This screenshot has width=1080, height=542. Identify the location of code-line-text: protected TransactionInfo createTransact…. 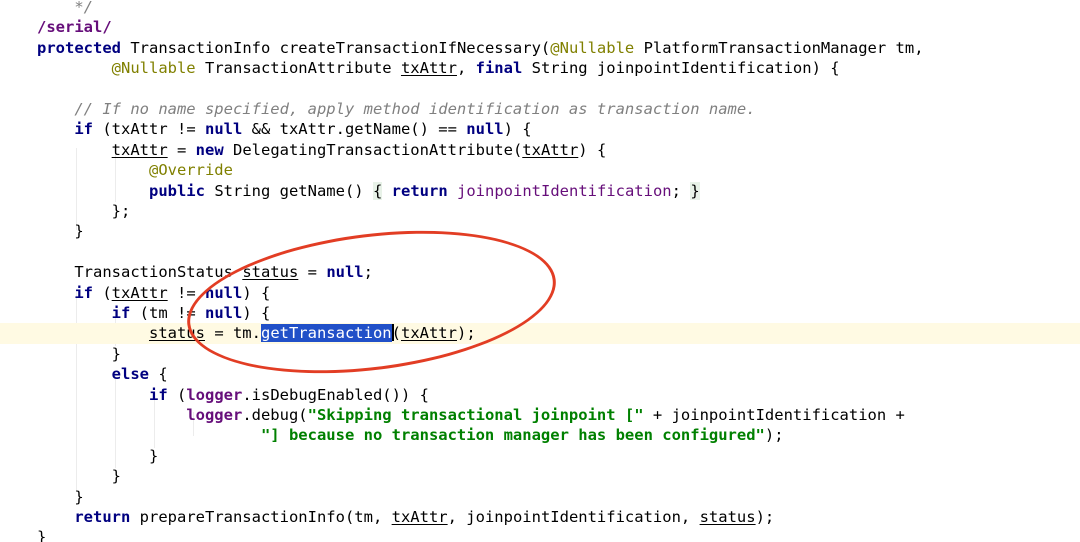
(480, 48).